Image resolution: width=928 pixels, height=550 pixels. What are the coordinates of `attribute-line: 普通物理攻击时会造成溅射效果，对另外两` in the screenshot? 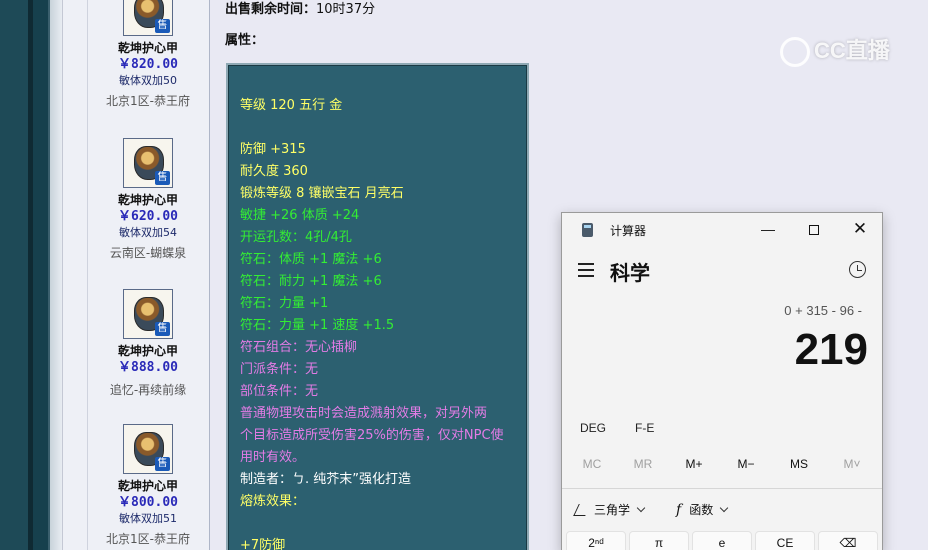 It's located at (364, 413).